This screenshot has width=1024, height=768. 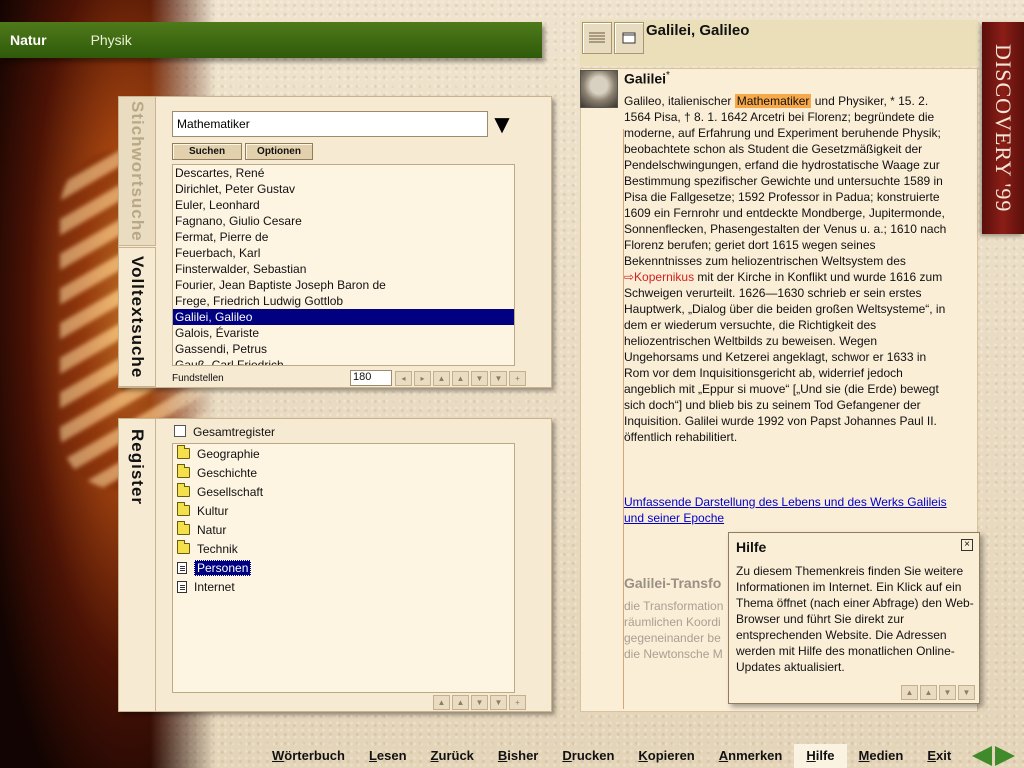 I want to click on dropdown-arrow-icon: ▼, so click(x=502, y=124).